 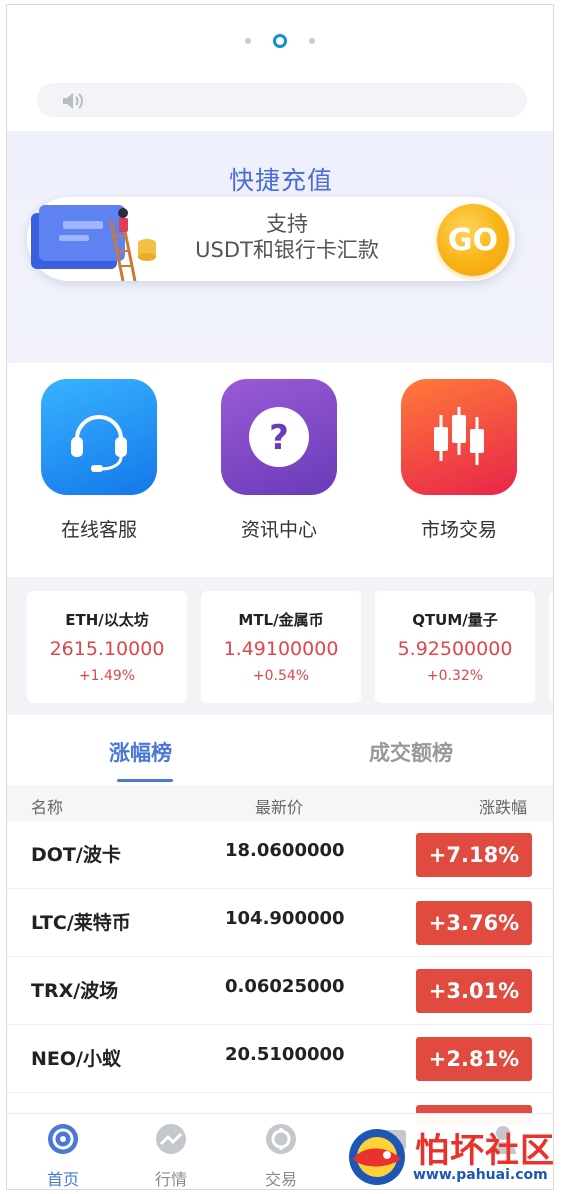 I want to click on table-row: DOT/波卡 18.0600000 +7.18%, so click(x=280, y=855).